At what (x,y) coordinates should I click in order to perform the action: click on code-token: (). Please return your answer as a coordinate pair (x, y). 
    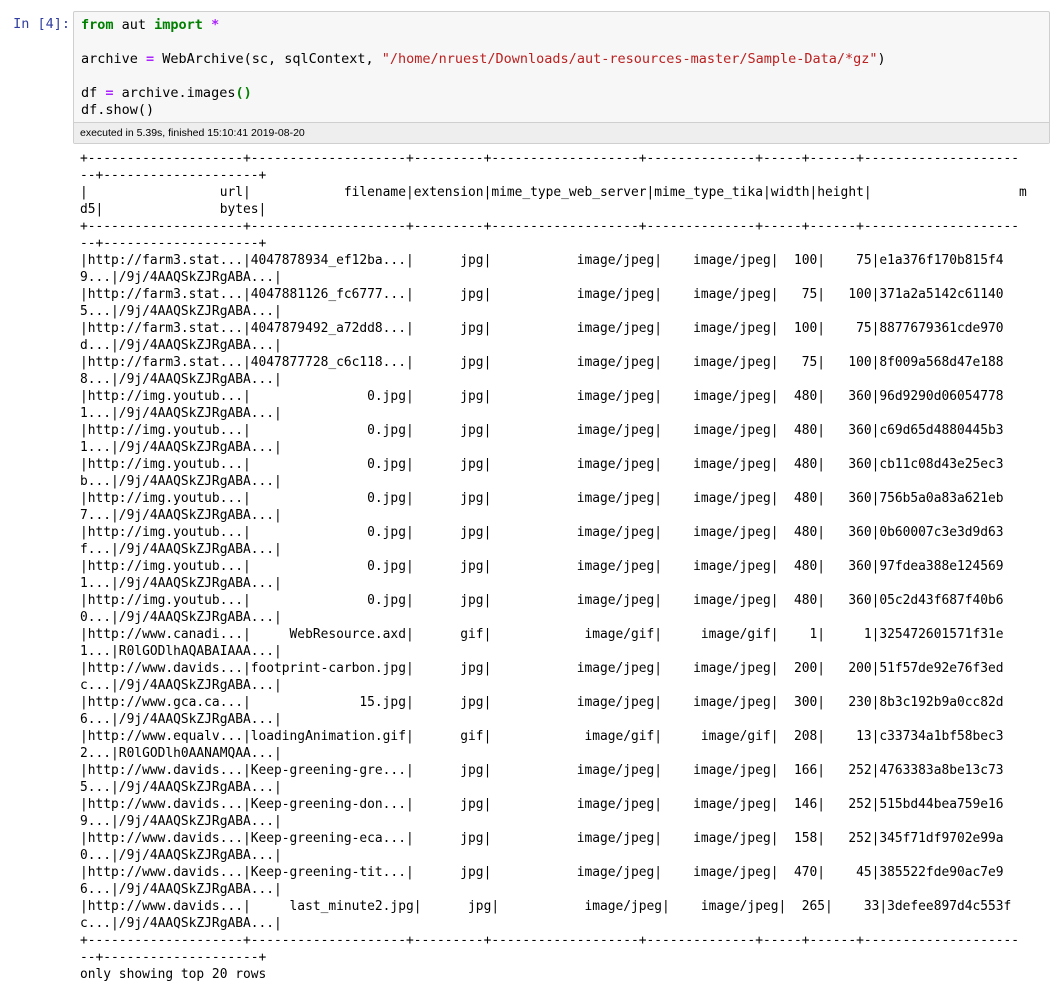
    Looking at the image, I should click on (243, 93).